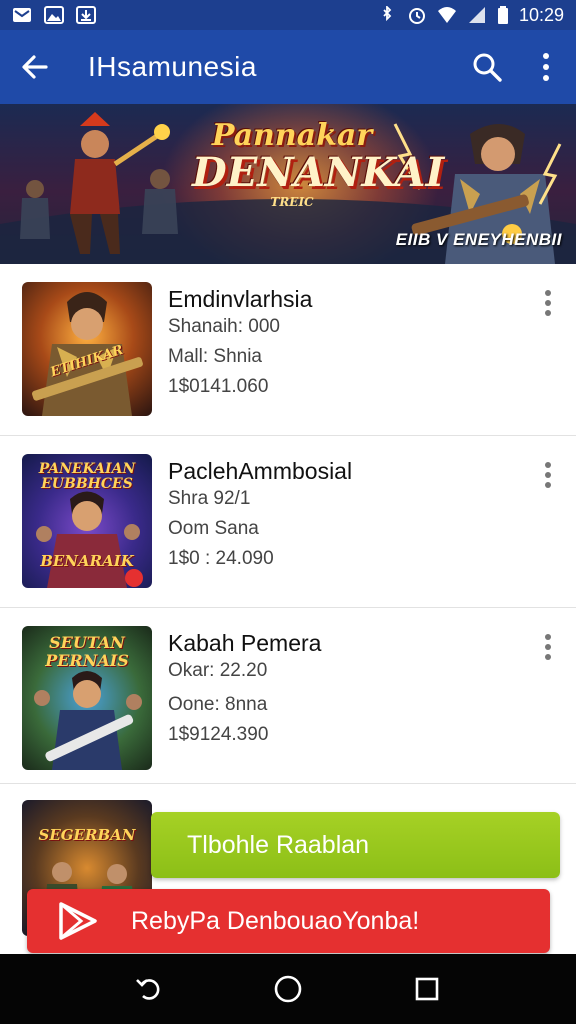 This screenshot has width=576, height=1024. Describe the element at coordinates (87, 521) in the screenshot. I see `game-thumbnail: PANEKAIAN EUBBHCES BENARAIK` at that location.